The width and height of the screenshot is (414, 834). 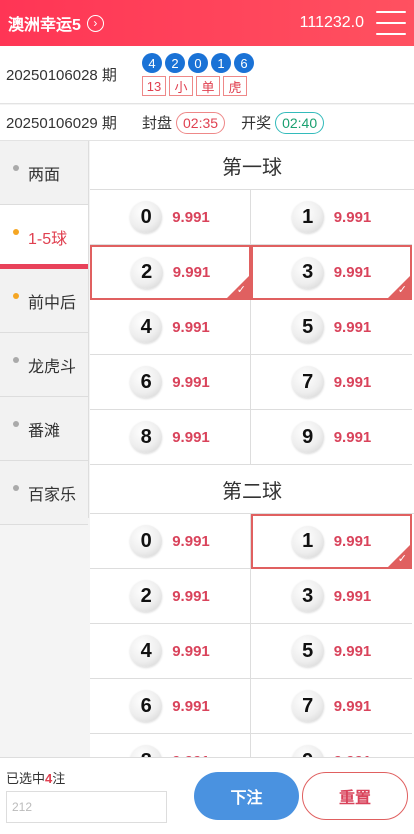 I want to click on sidebar-item: 两面, so click(x=44, y=173).